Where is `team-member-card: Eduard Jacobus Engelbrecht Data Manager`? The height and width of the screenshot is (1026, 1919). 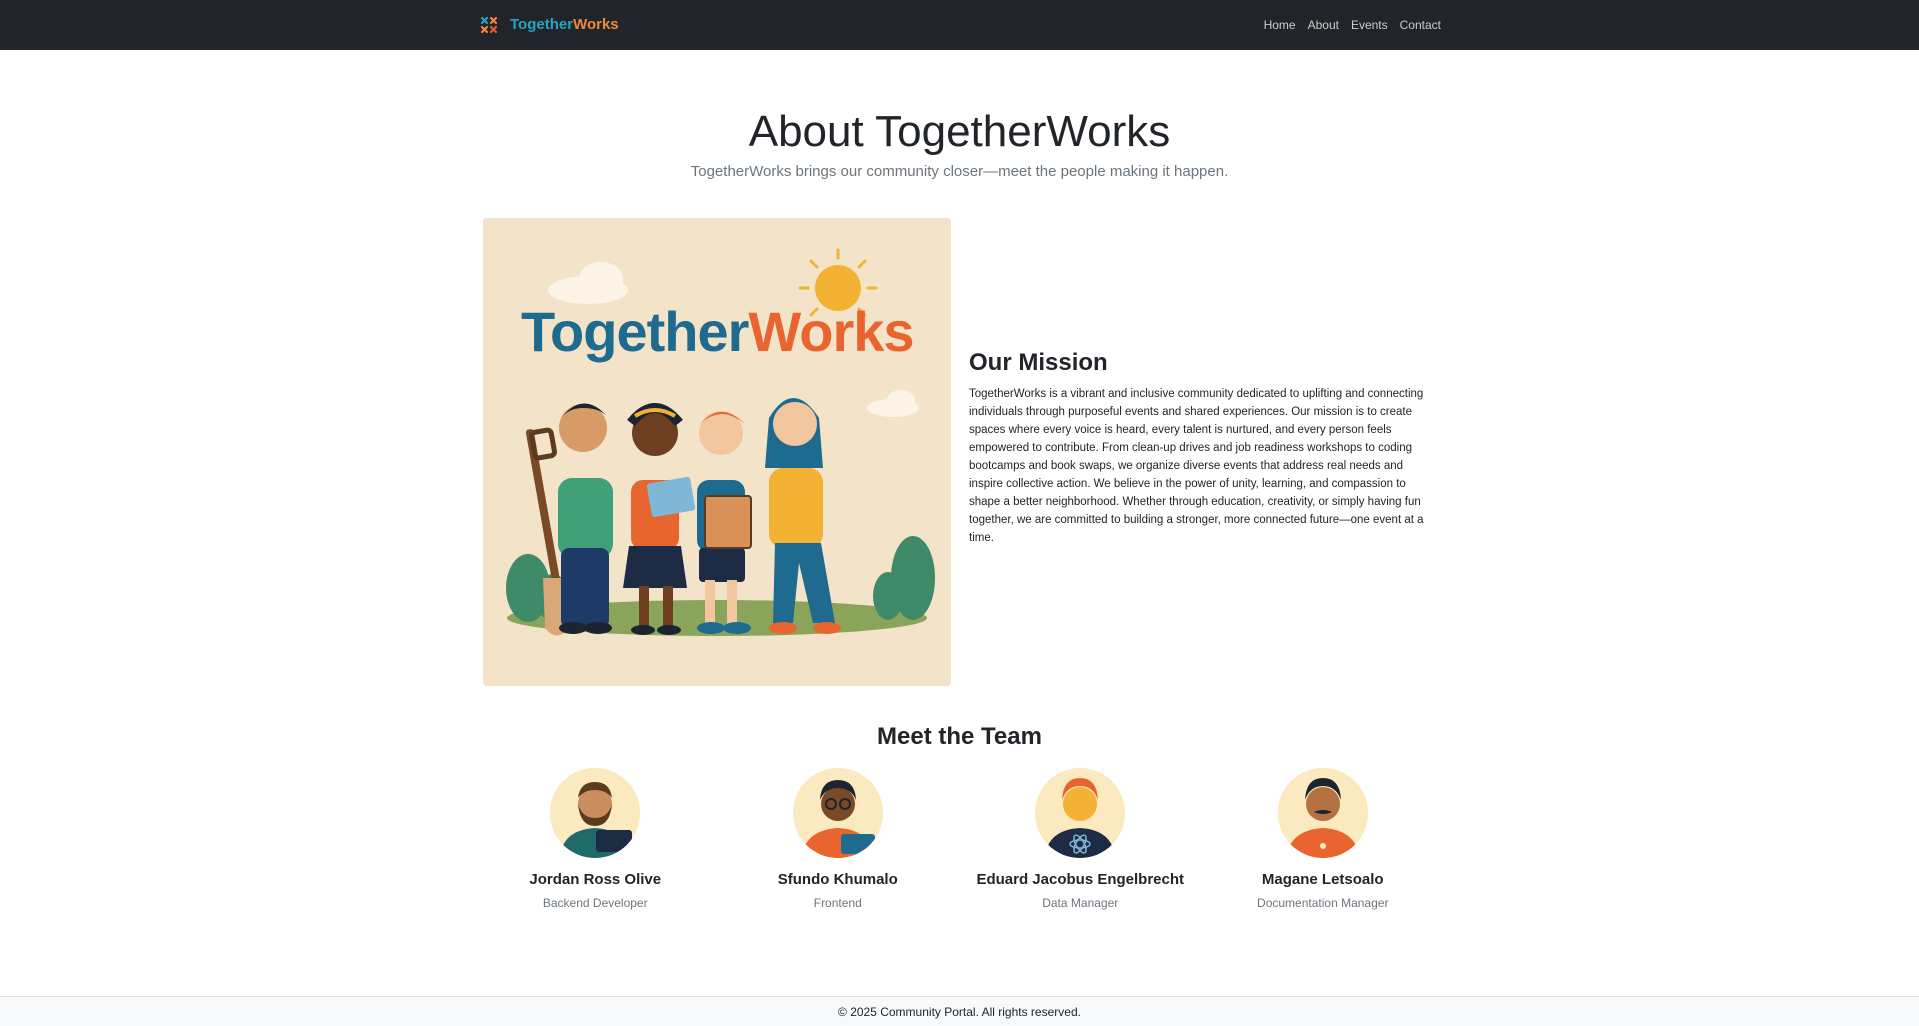
team-member-card: Eduard Jacobus Engelbrecht Data Manager is located at coordinates (1080, 843).